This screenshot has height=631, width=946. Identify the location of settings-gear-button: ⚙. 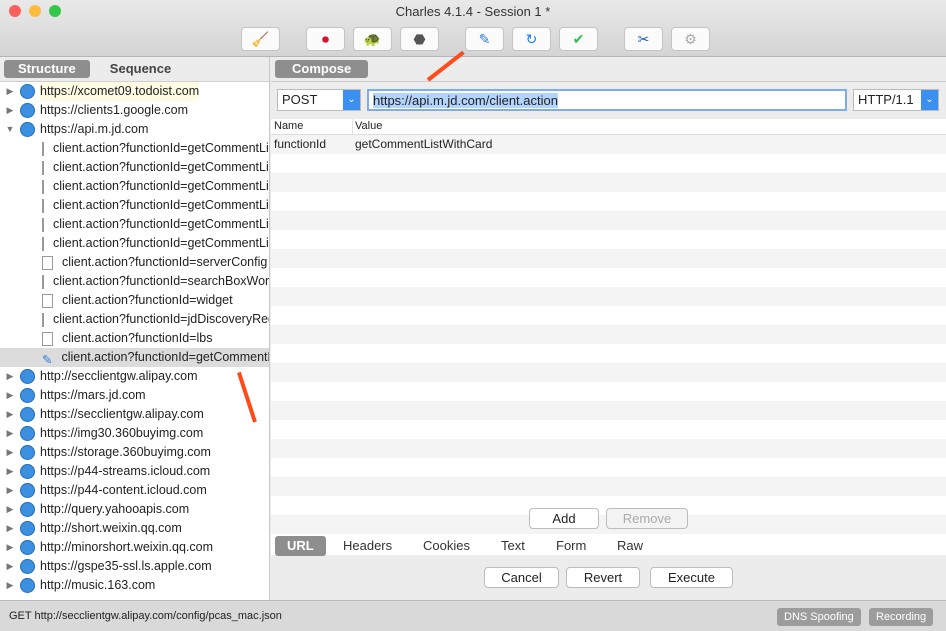
(690, 39).